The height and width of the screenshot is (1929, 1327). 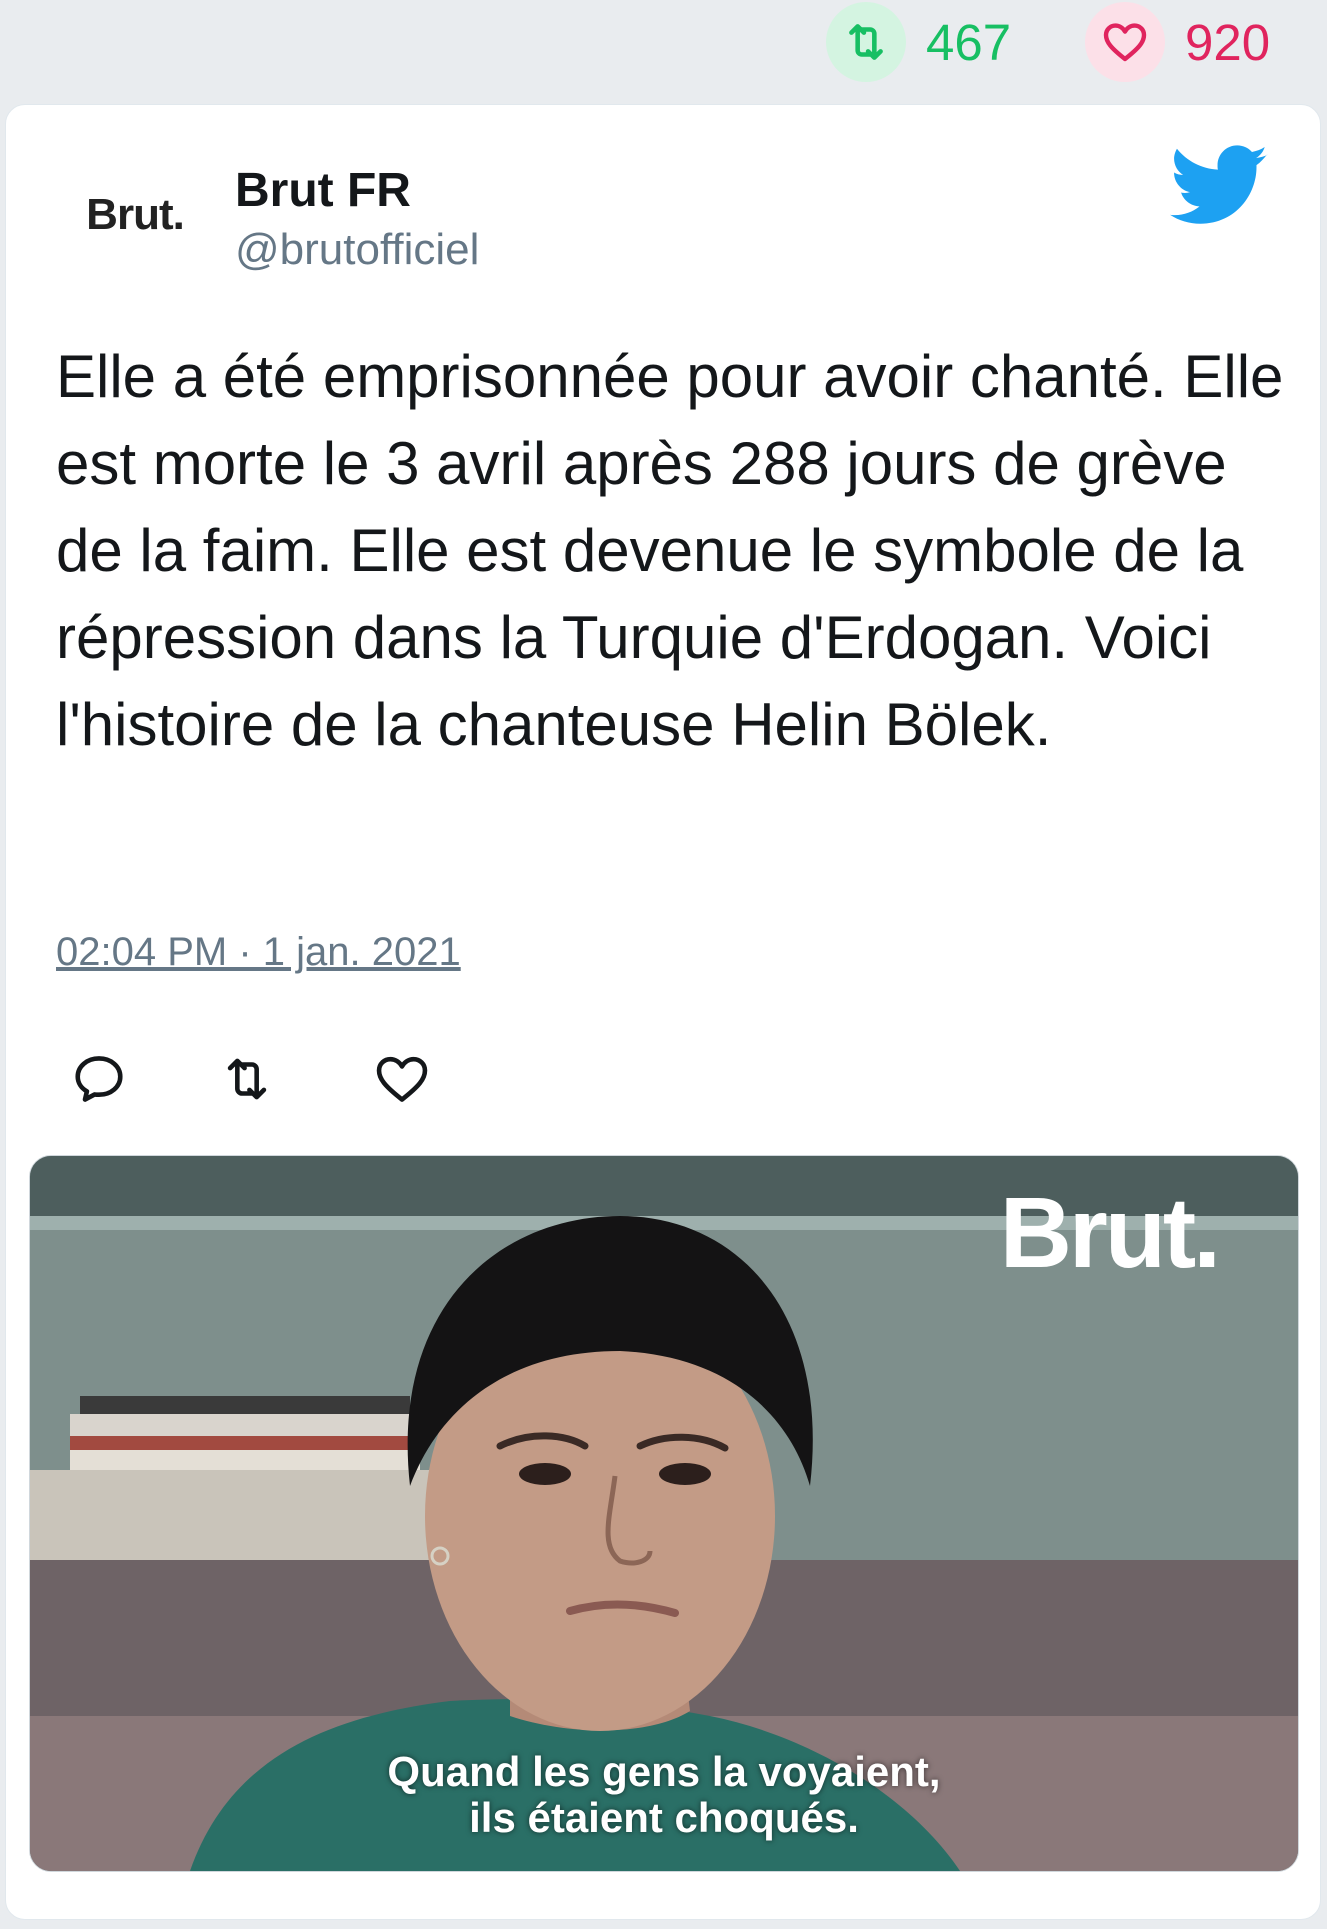 I want to click on retweet-count: 467, so click(x=969, y=42).